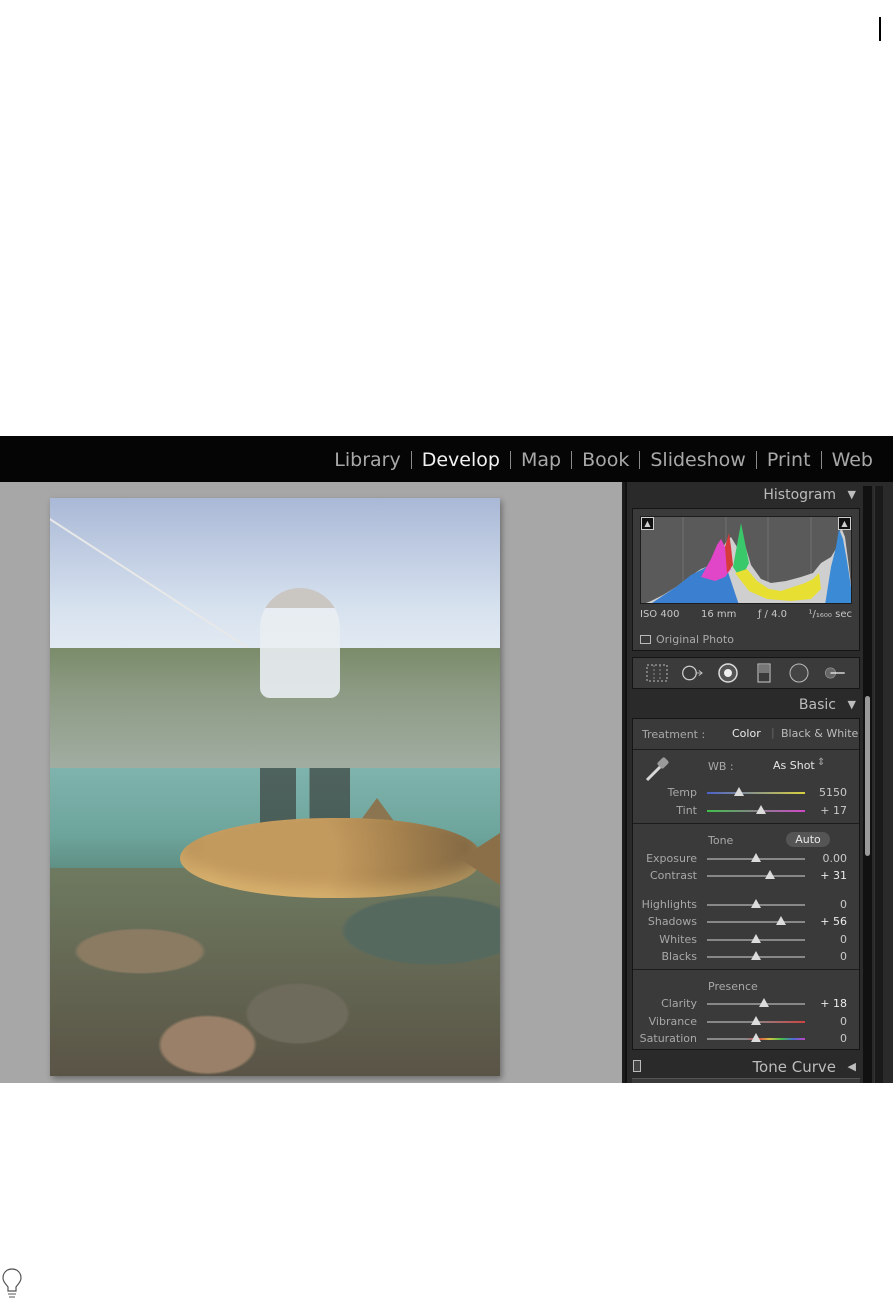 Image resolution: width=893 pixels, height=1302 pixels. I want to click on whites-slider-thumb, so click(756, 938).